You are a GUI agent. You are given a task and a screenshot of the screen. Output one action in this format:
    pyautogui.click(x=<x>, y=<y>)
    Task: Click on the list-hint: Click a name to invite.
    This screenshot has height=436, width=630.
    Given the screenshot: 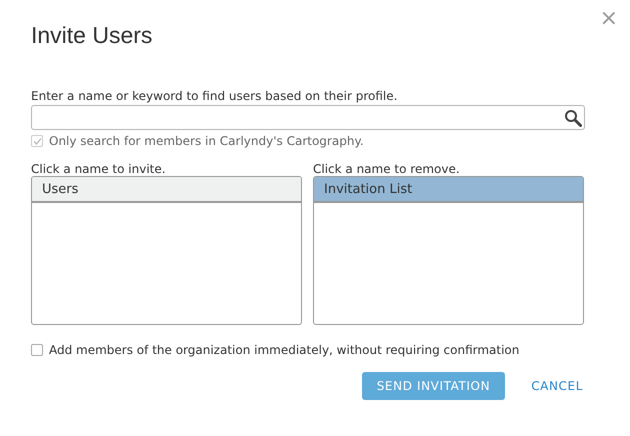 What is the action you would take?
    pyautogui.click(x=99, y=169)
    